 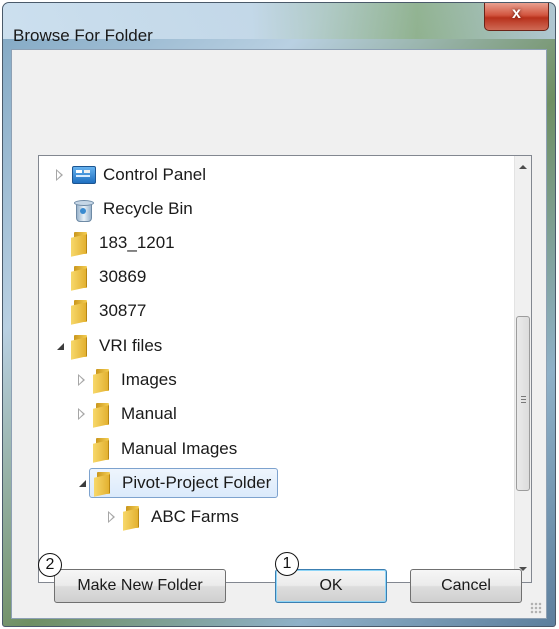 What do you see at coordinates (536, 608) in the screenshot?
I see `resize-grip-icon` at bounding box center [536, 608].